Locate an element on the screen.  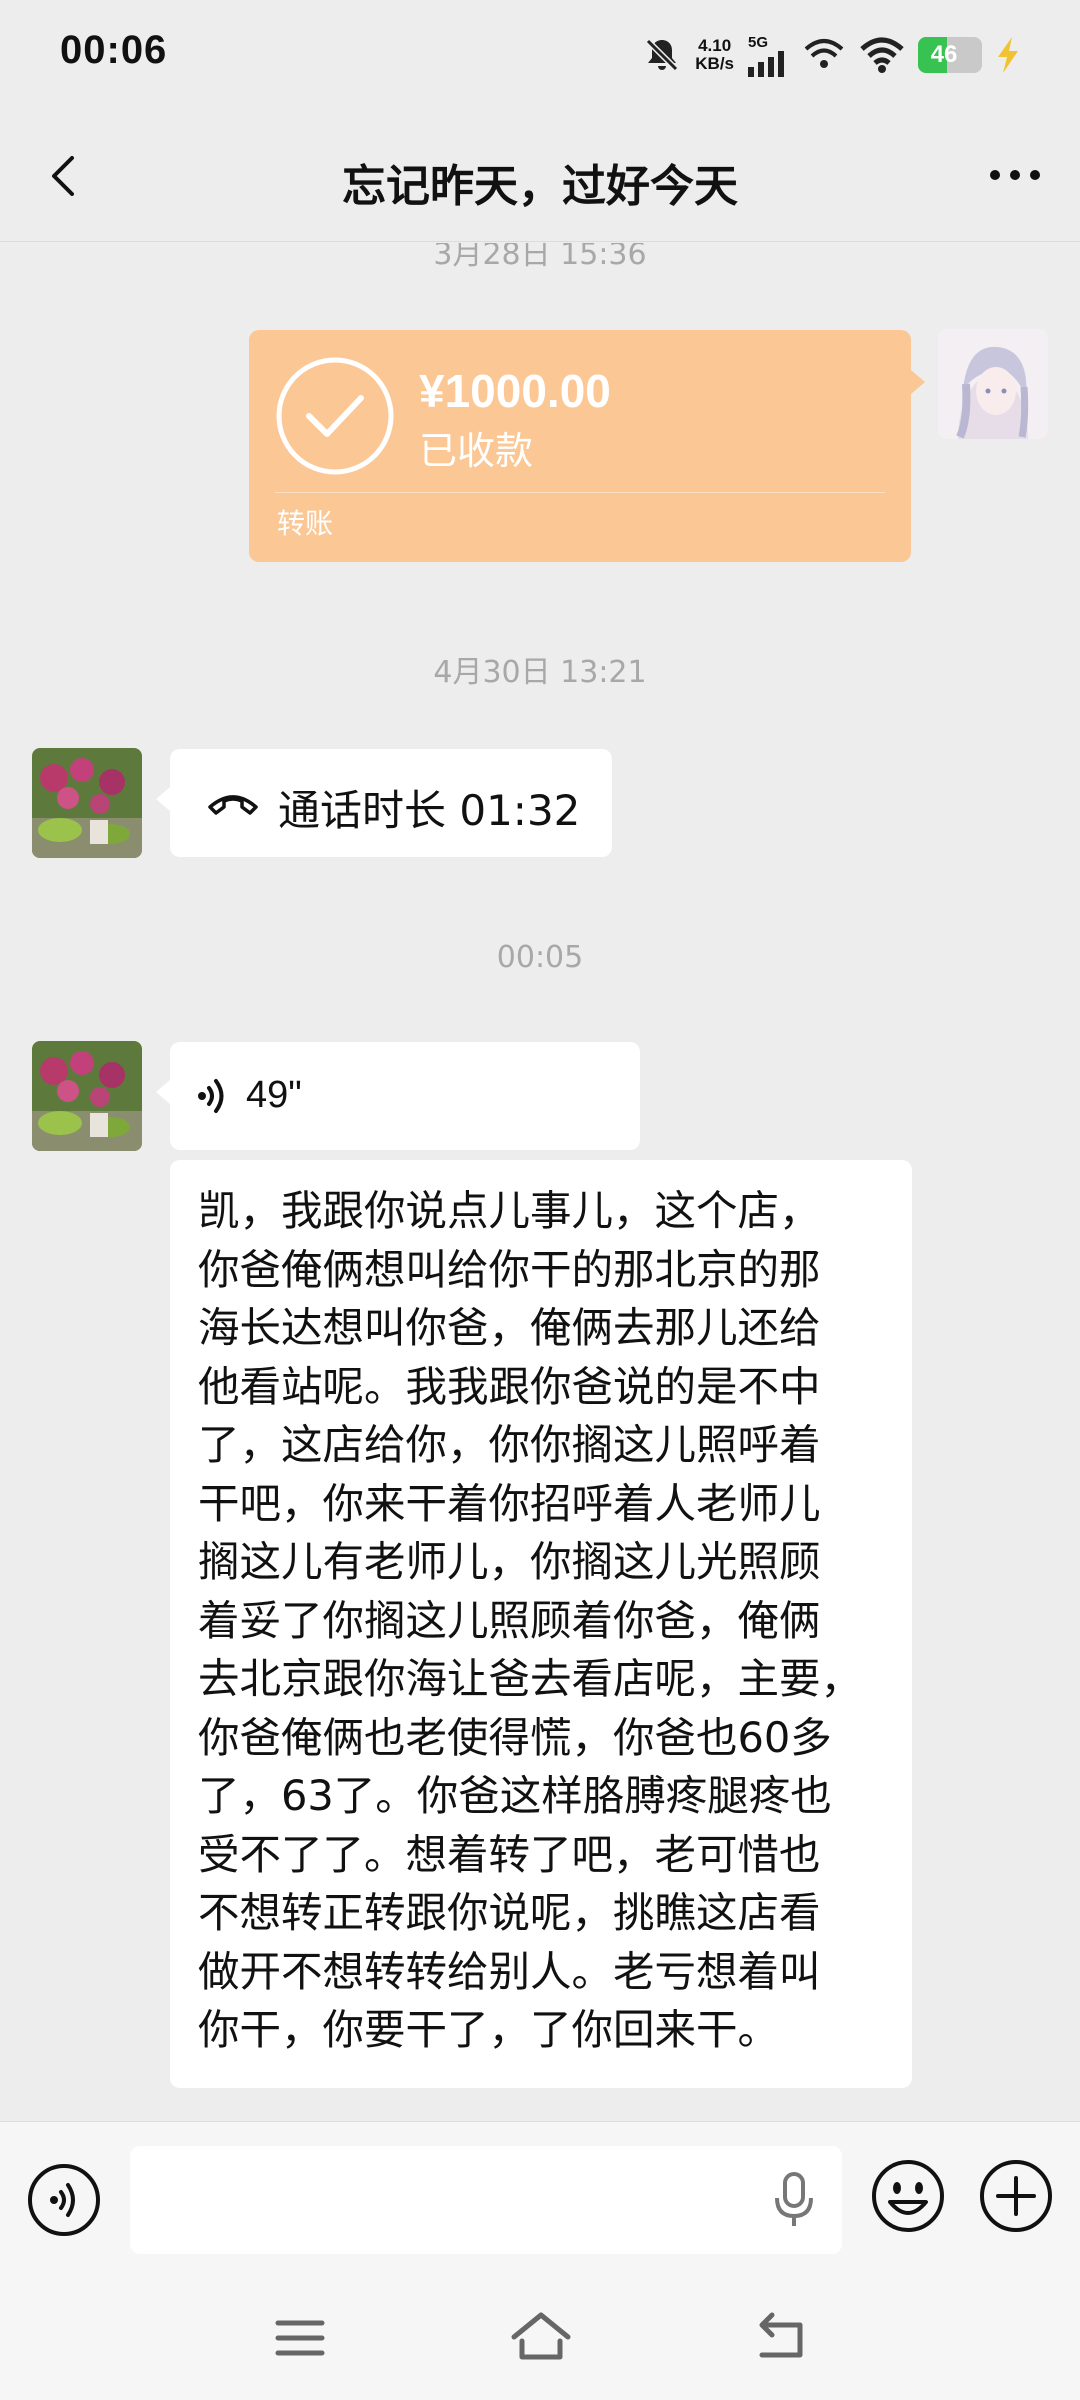
my-avatar is located at coordinates (993, 384).